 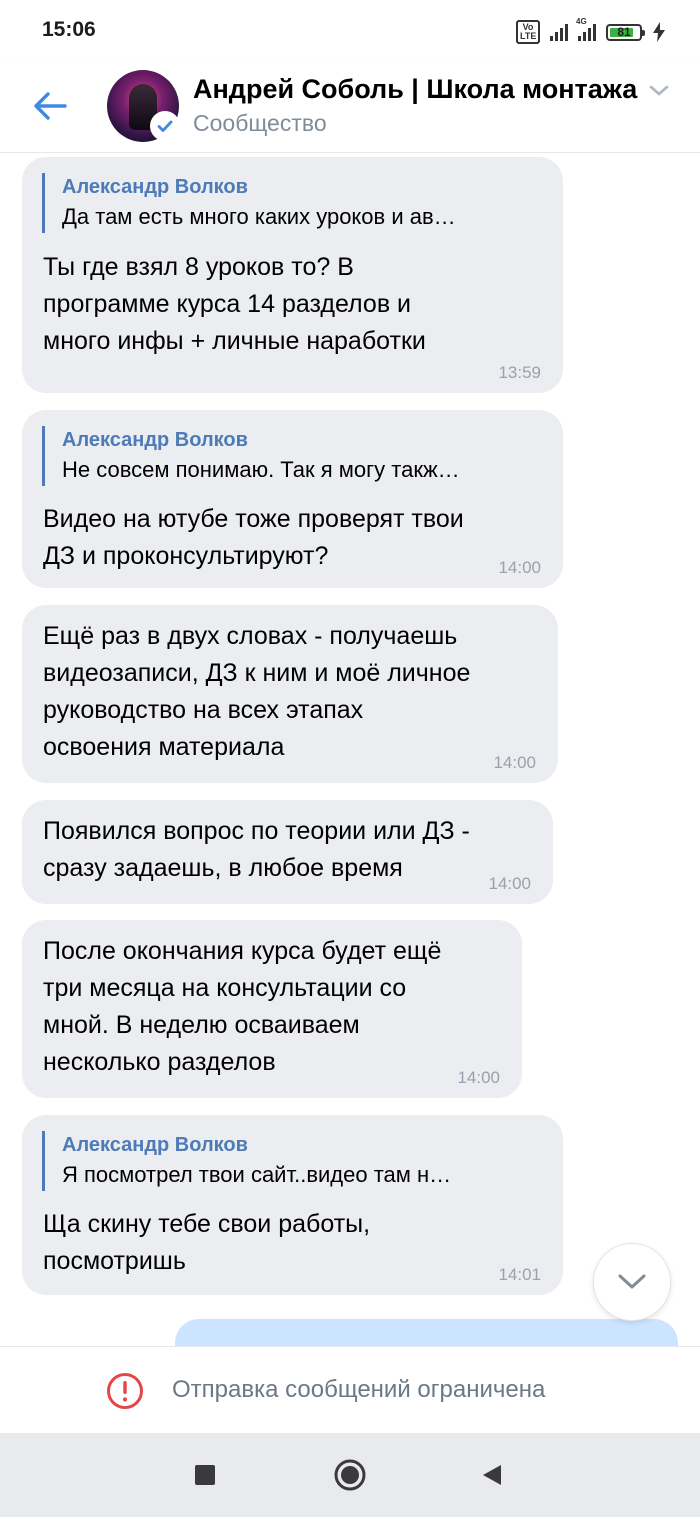 I want to click on back-button, so click(x=50, y=106).